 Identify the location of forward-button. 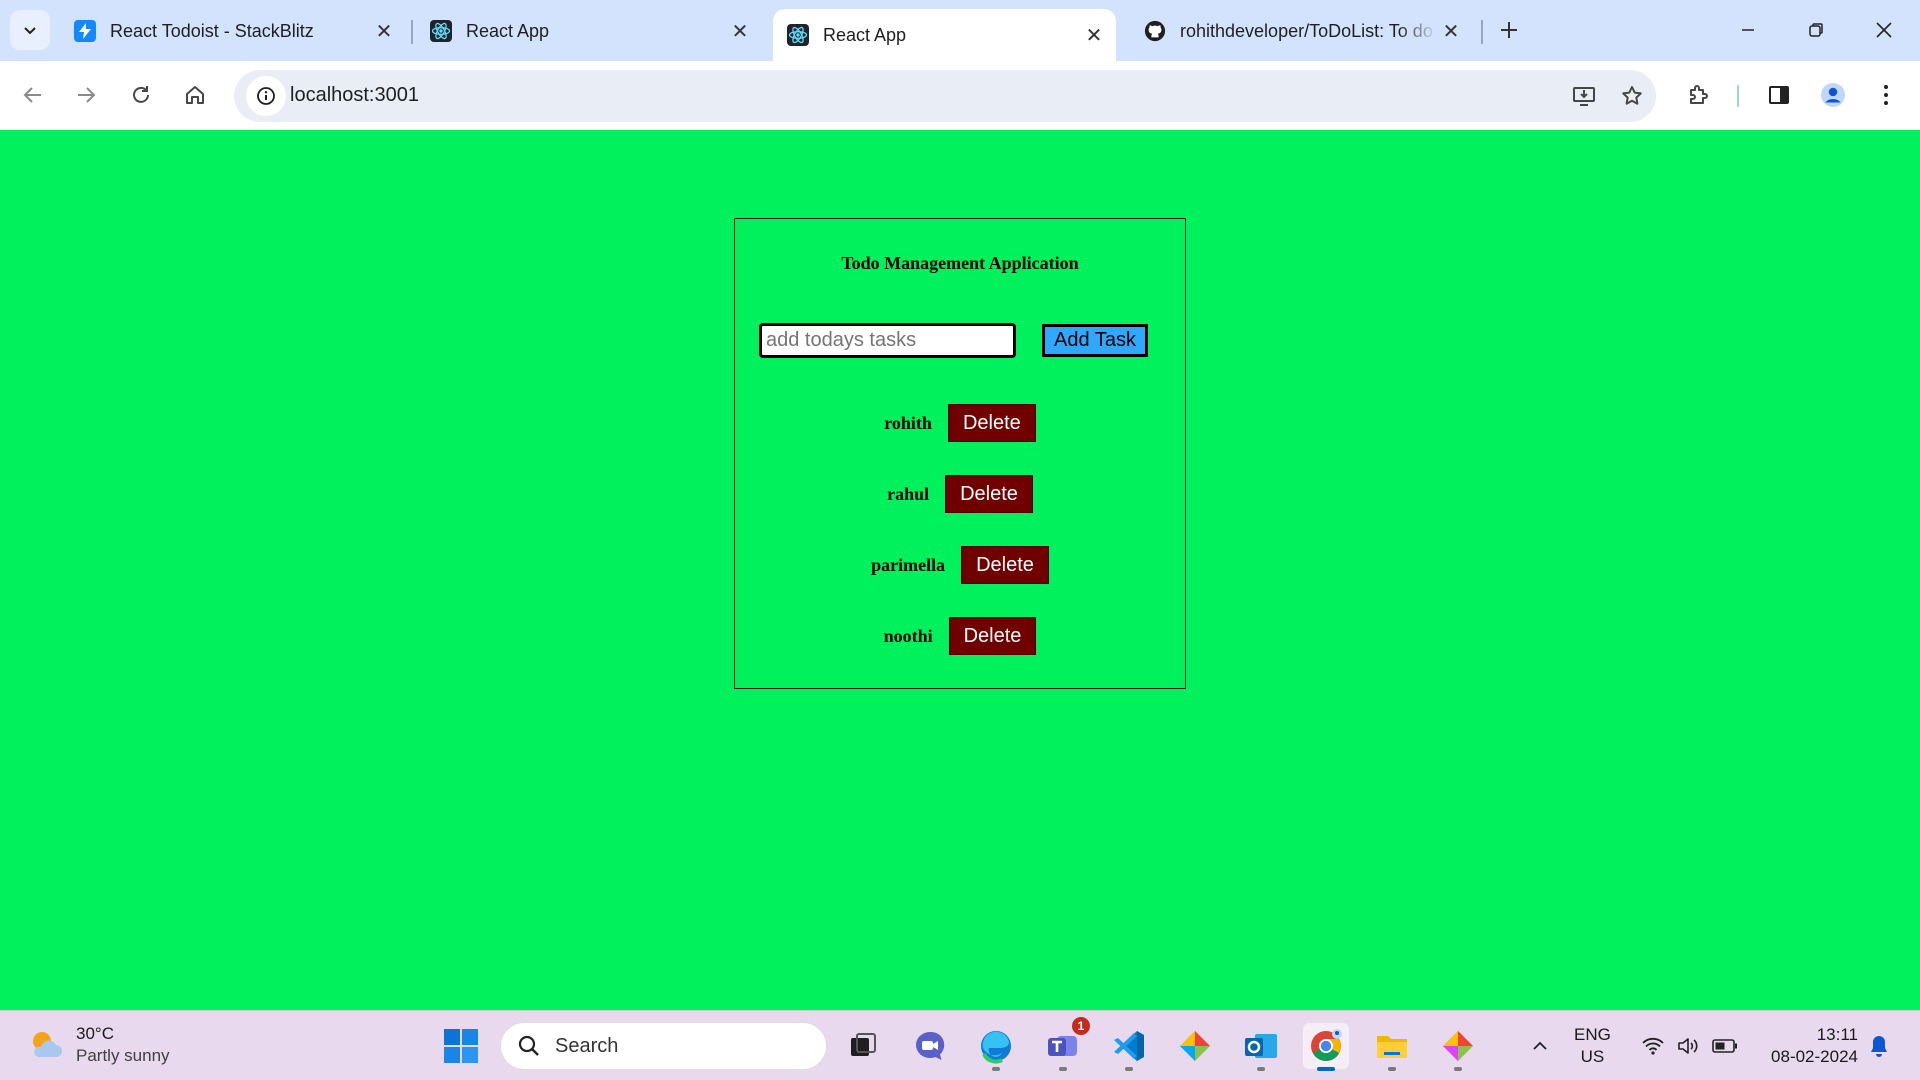
(86, 95).